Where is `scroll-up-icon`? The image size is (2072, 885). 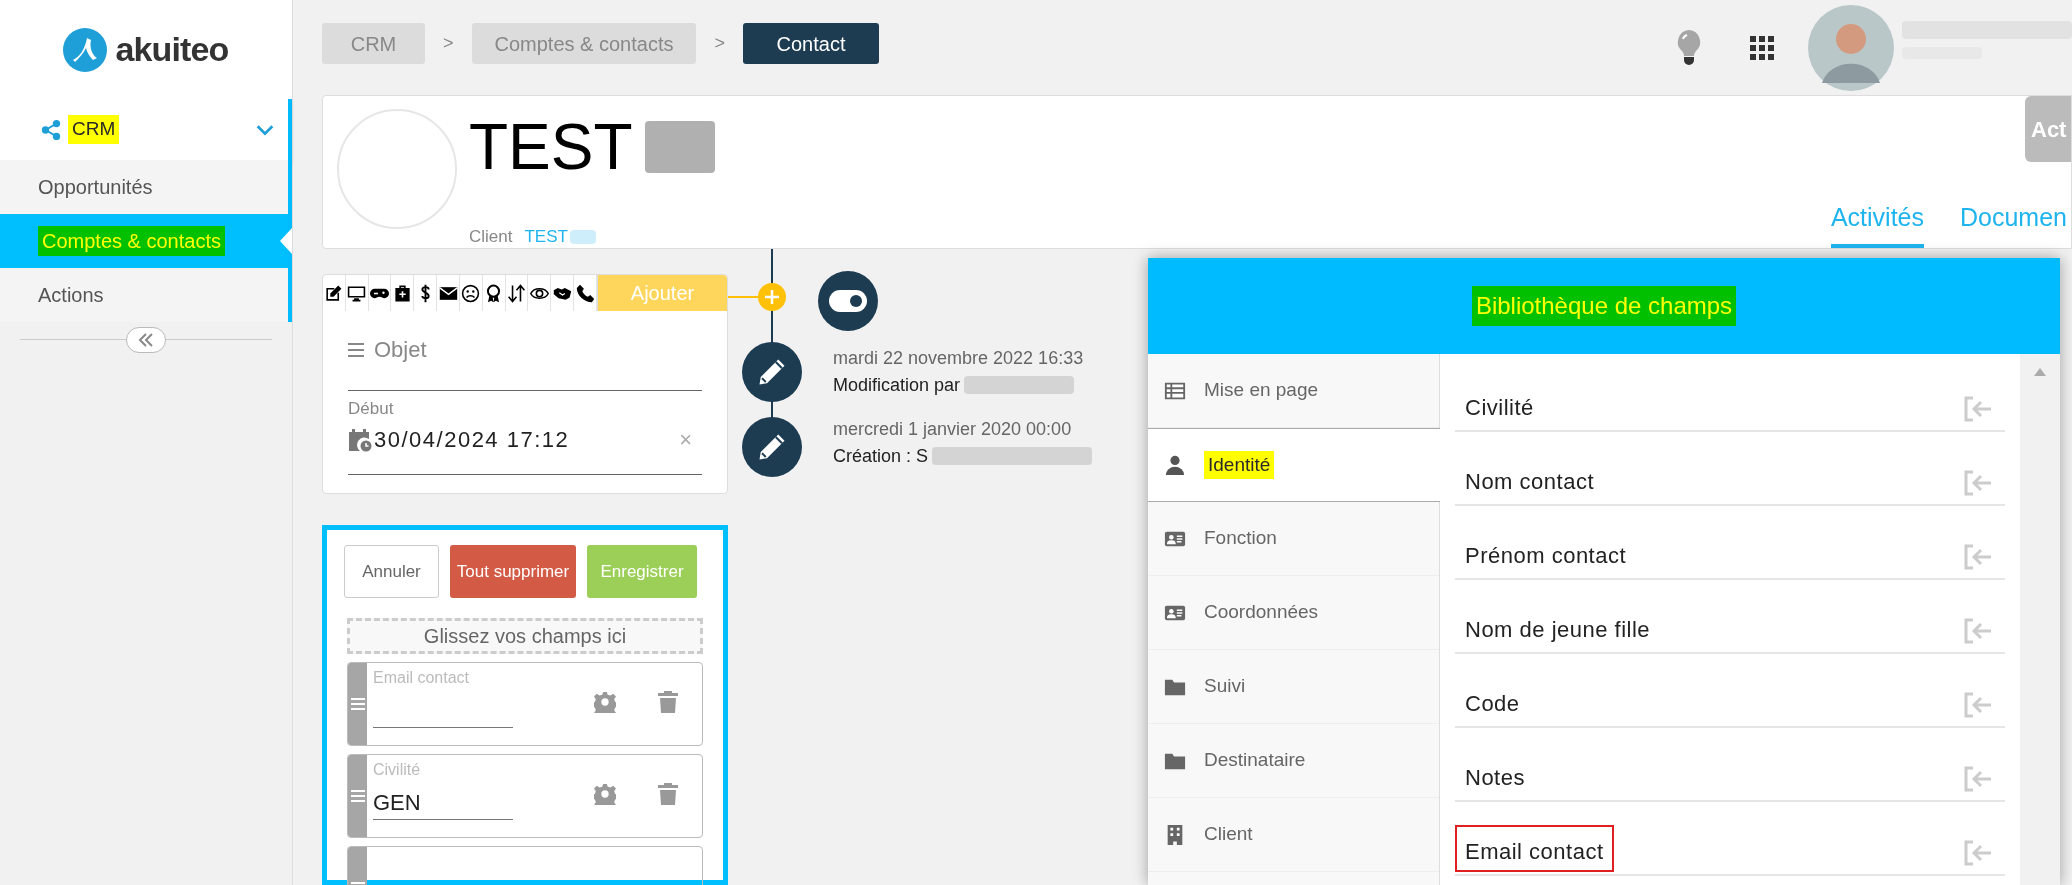
scroll-up-icon is located at coordinates (2040, 372).